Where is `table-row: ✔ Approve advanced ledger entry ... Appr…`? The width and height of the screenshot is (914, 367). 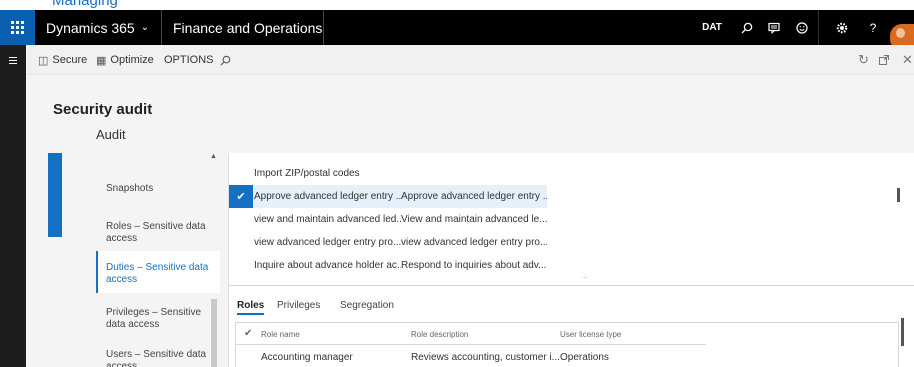
table-row: ✔ Approve advanced ledger entry ... Appr… is located at coordinates (388, 196).